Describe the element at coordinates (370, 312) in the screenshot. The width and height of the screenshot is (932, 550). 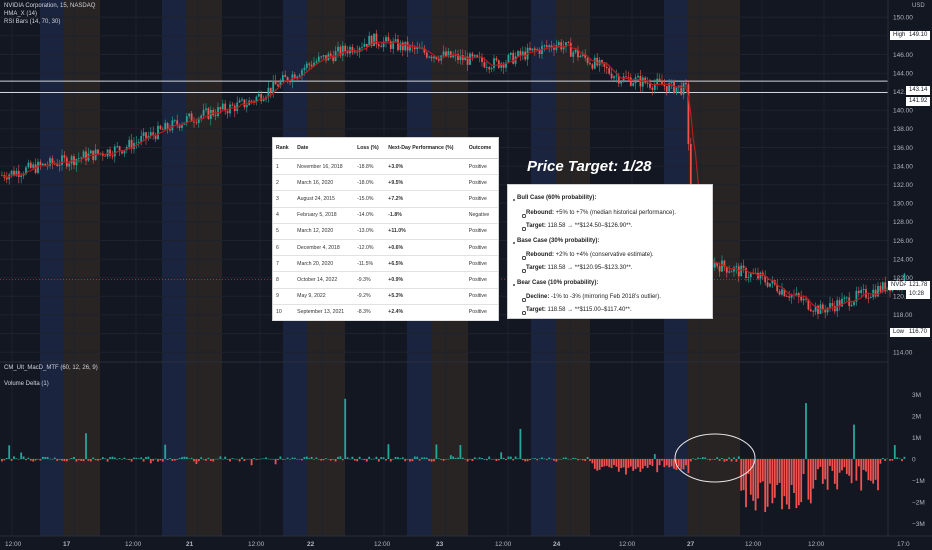
I see `cell-loss: -8.3%` at that location.